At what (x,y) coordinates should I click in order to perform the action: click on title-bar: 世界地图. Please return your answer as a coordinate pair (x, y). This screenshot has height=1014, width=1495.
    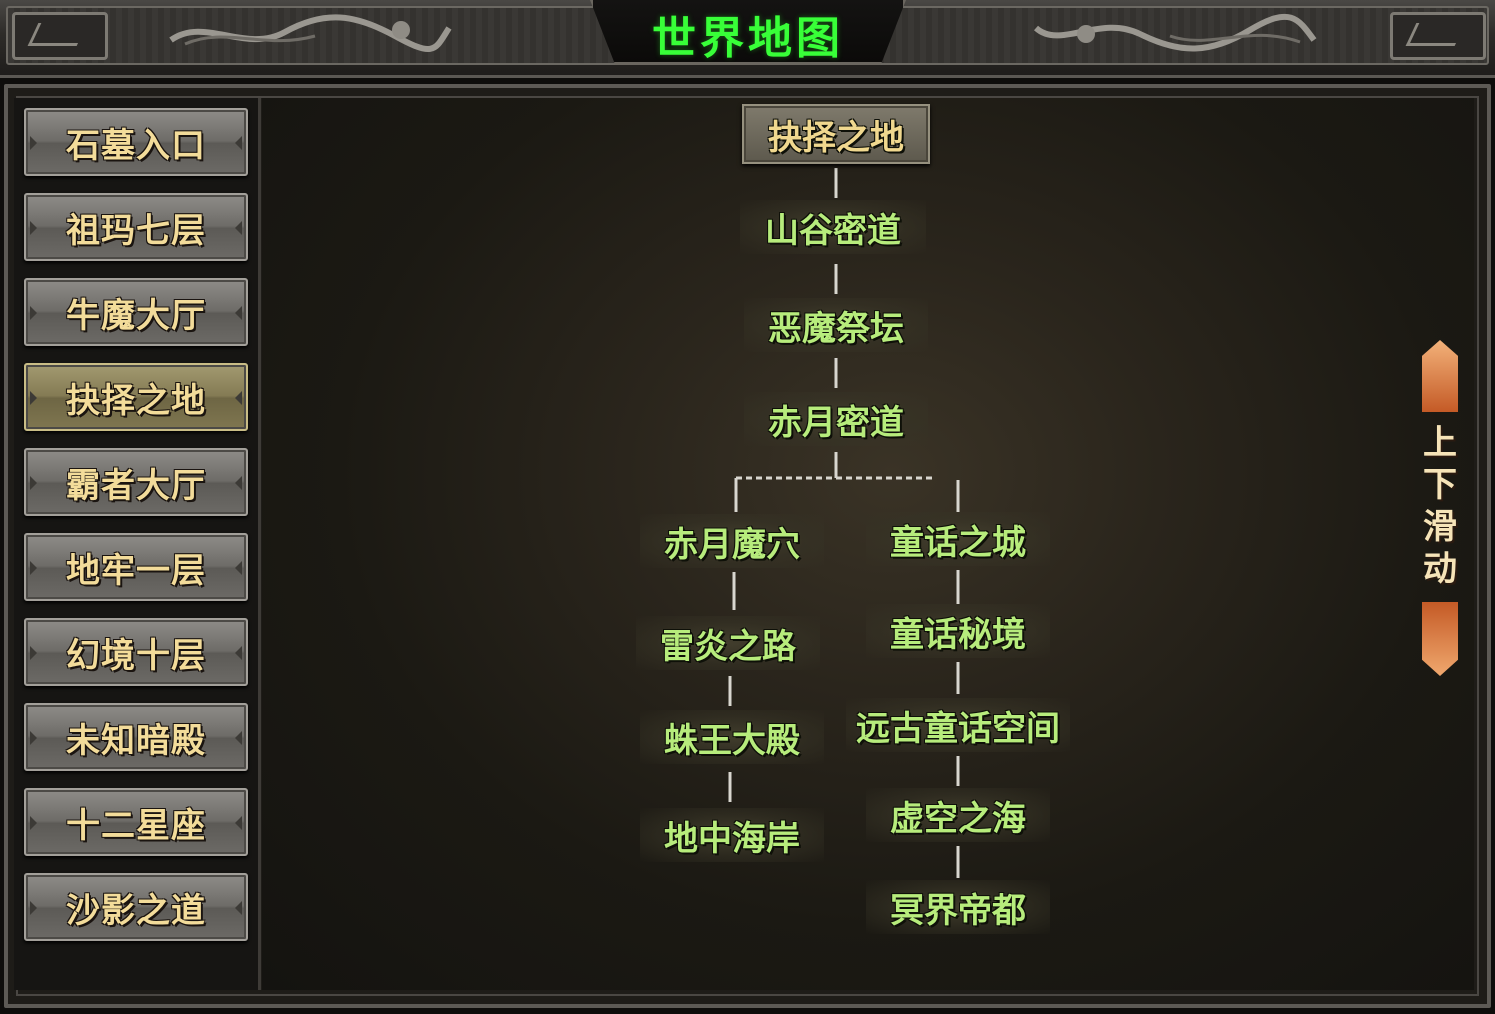
    Looking at the image, I should click on (747, 39).